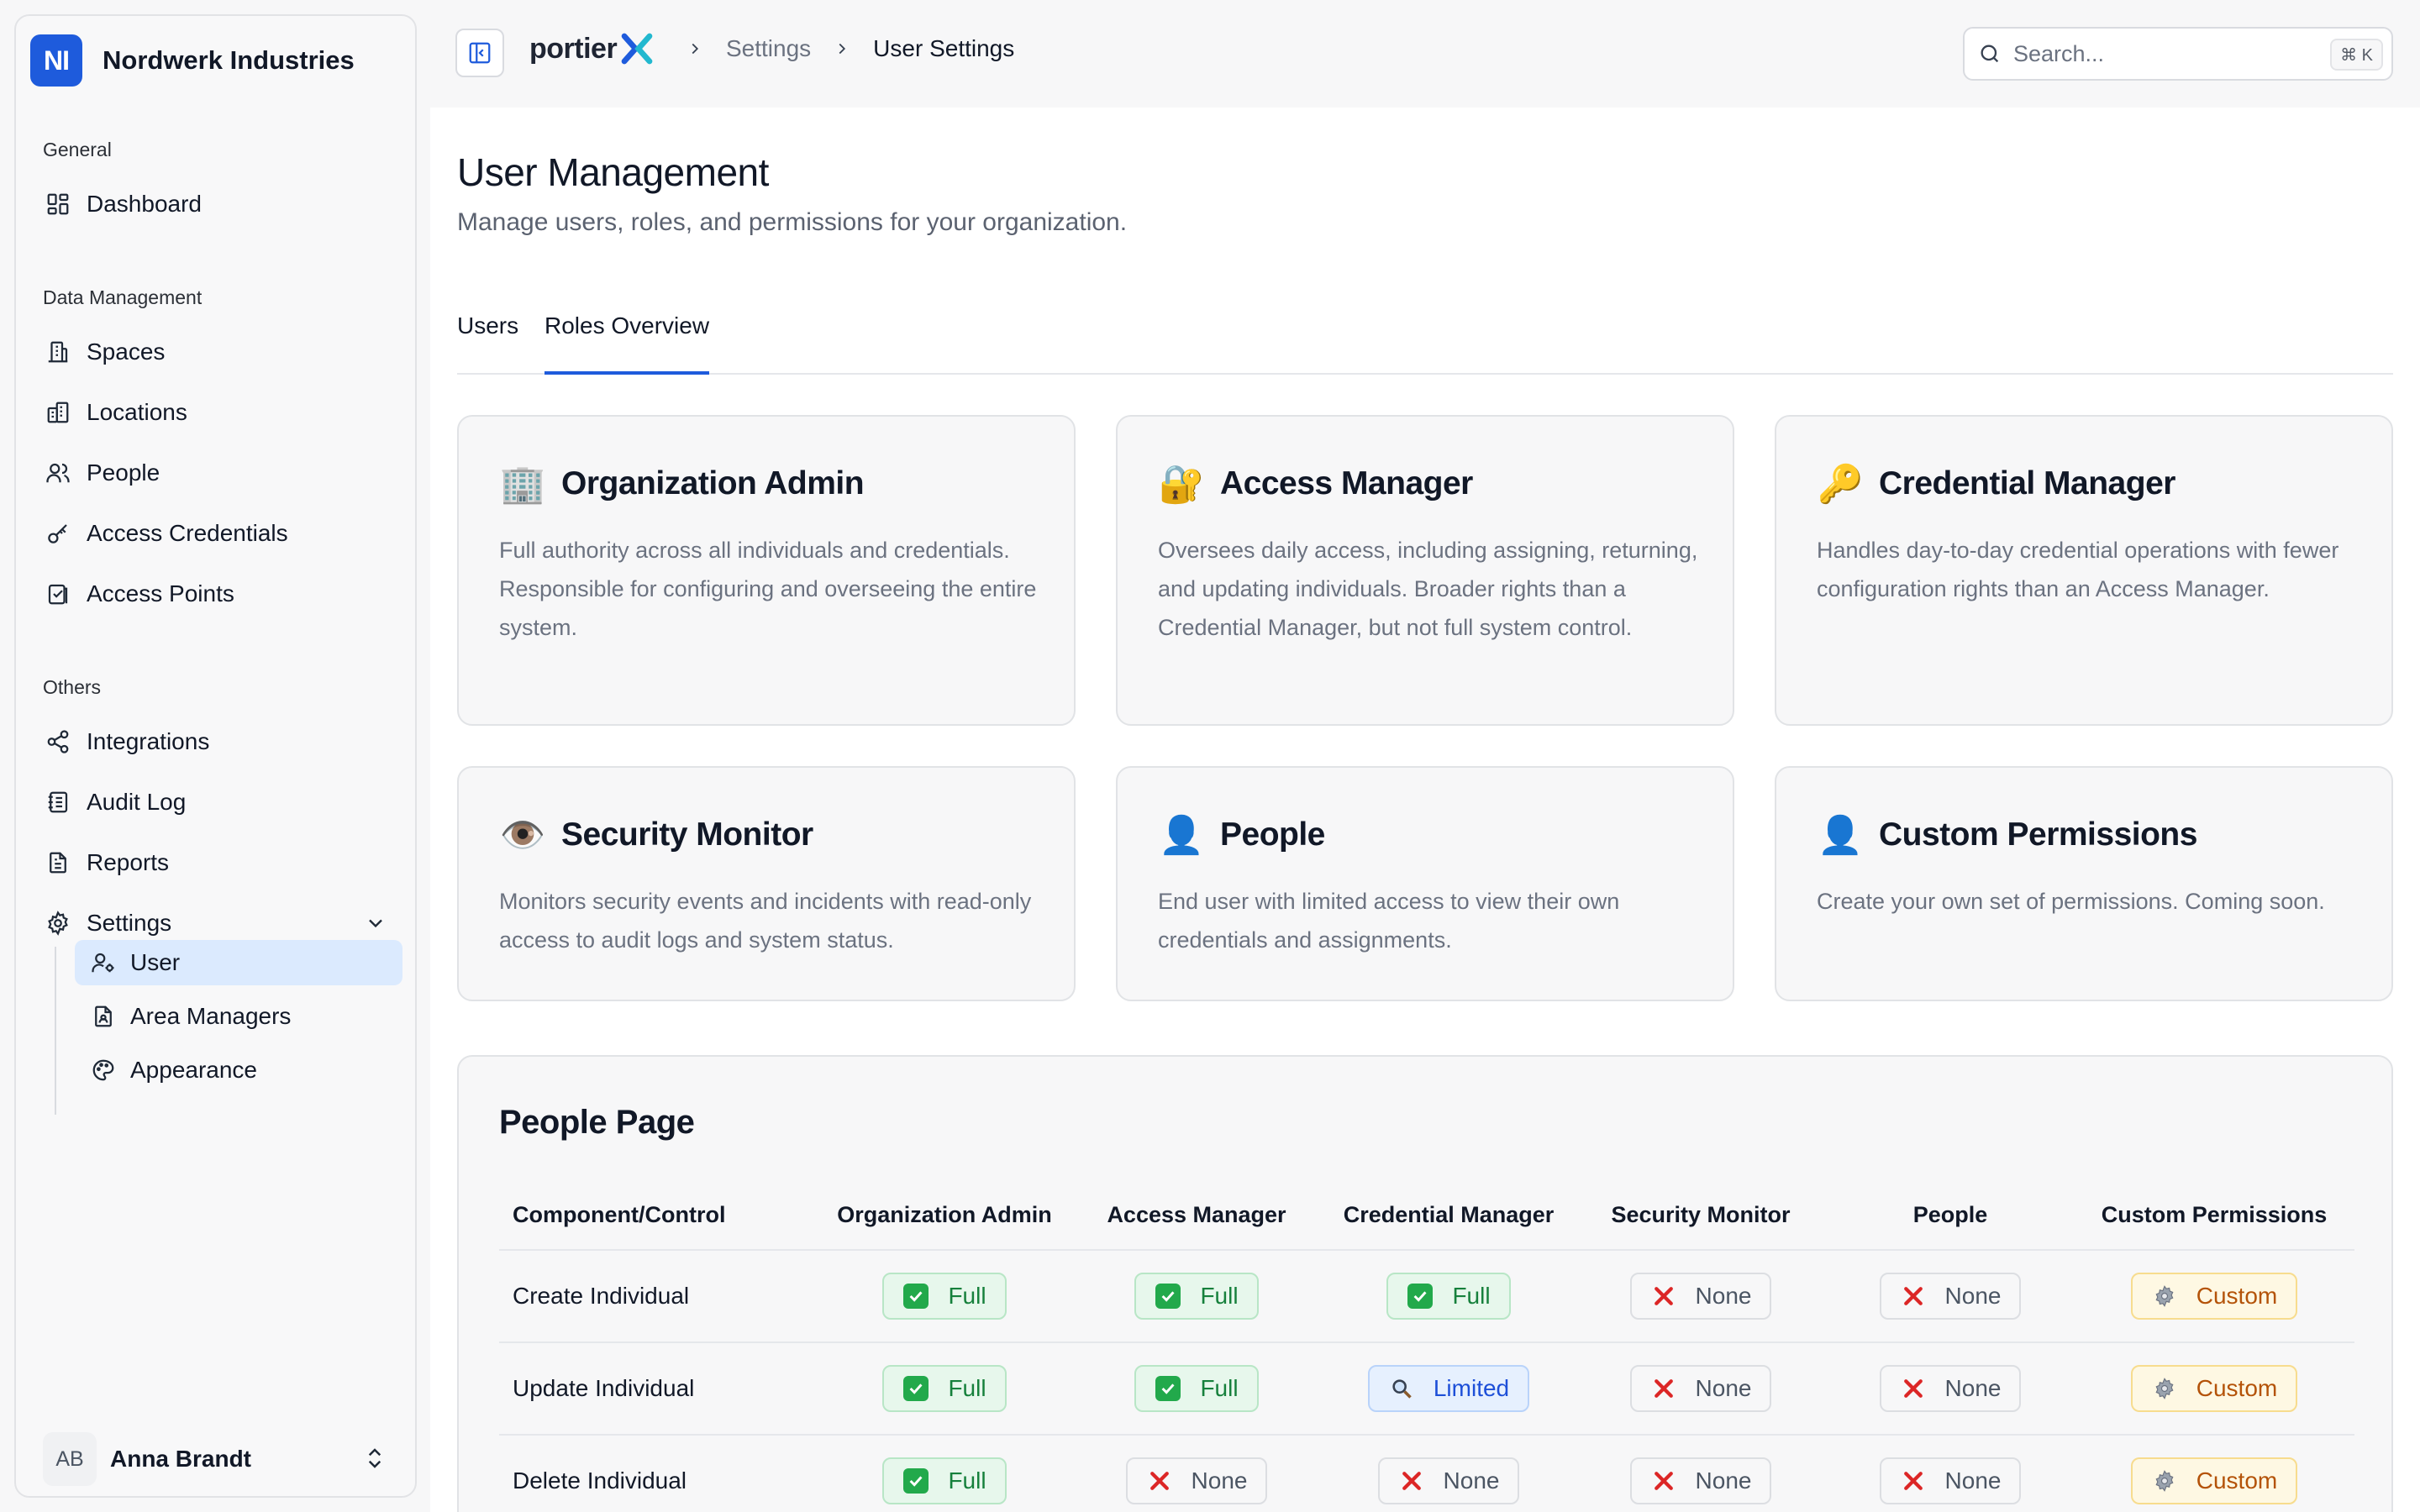 The width and height of the screenshot is (2420, 1512). I want to click on sidebar-item-access-credentials: Access Credentials, so click(224, 533).